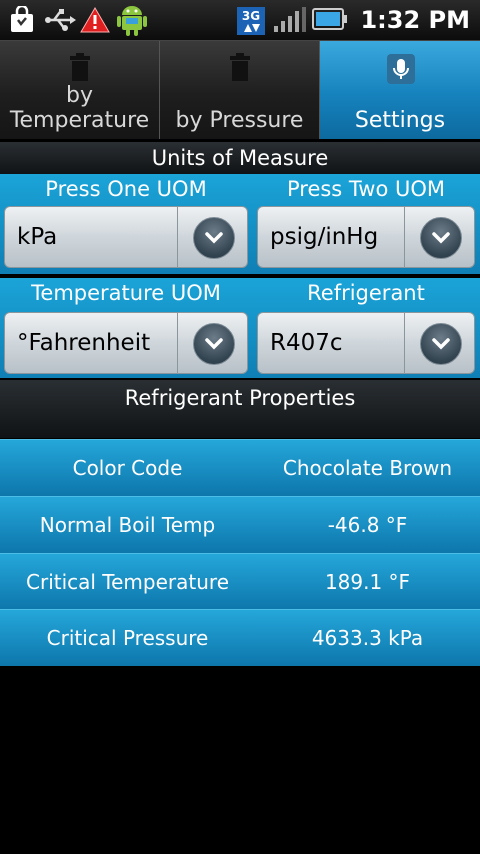 The width and height of the screenshot is (480, 854). What do you see at coordinates (240, 581) in the screenshot?
I see `property-row-critical-temperature: Critical Temperature 189.1 °F` at bounding box center [240, 581].